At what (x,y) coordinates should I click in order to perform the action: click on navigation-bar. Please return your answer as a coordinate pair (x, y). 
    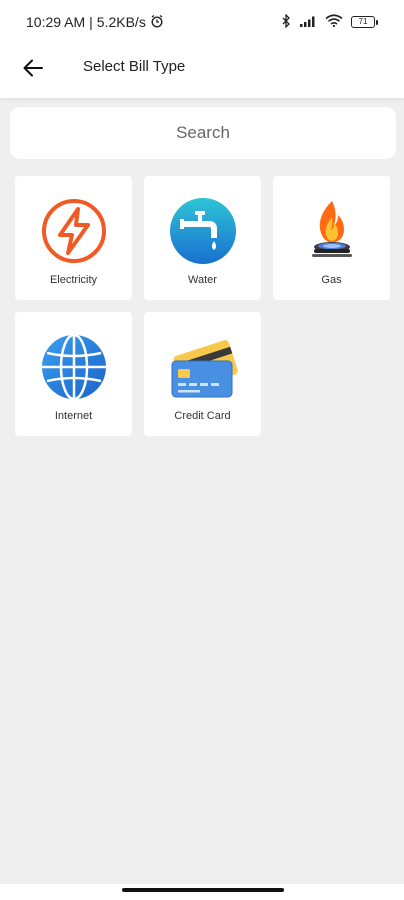
    Looking at the image, I should click on (202, 892).